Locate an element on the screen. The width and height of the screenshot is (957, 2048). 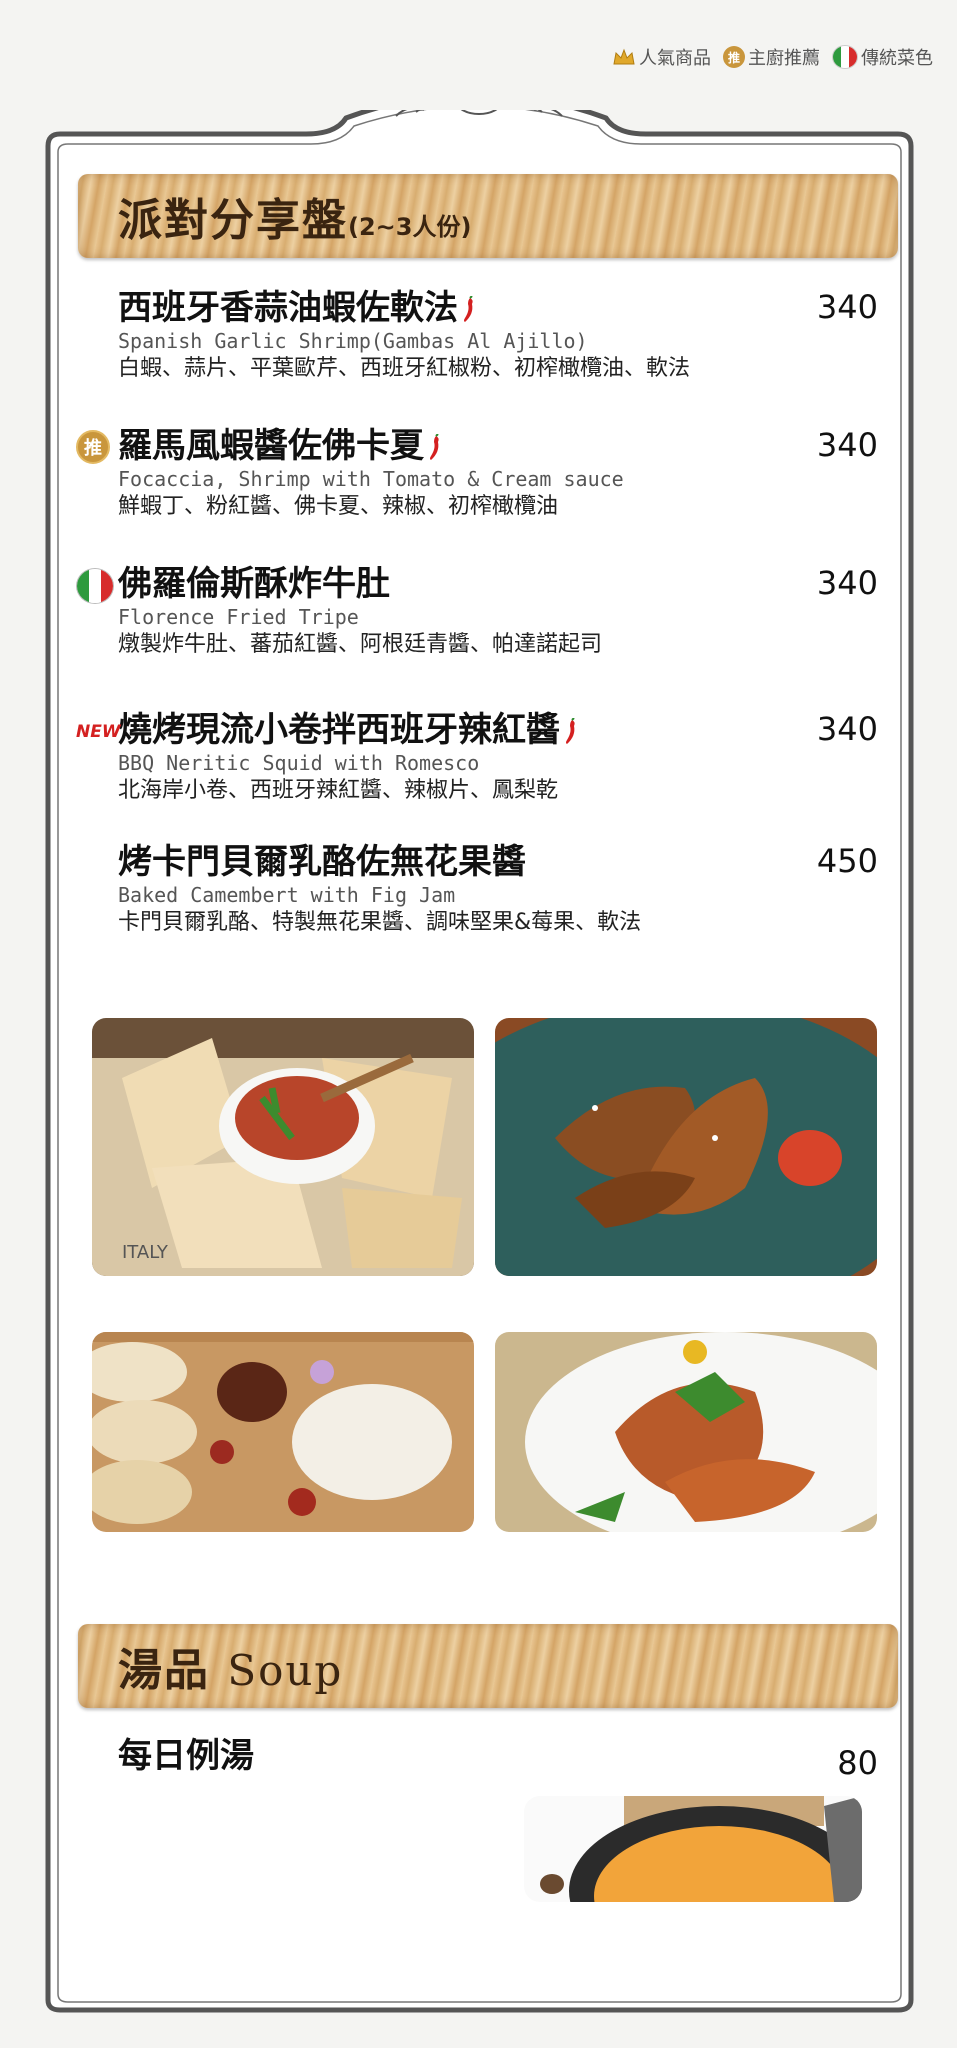
dish-name: 烤卡門貝爾乳酪佐無花果醬 is located at coordinates (322, 862).